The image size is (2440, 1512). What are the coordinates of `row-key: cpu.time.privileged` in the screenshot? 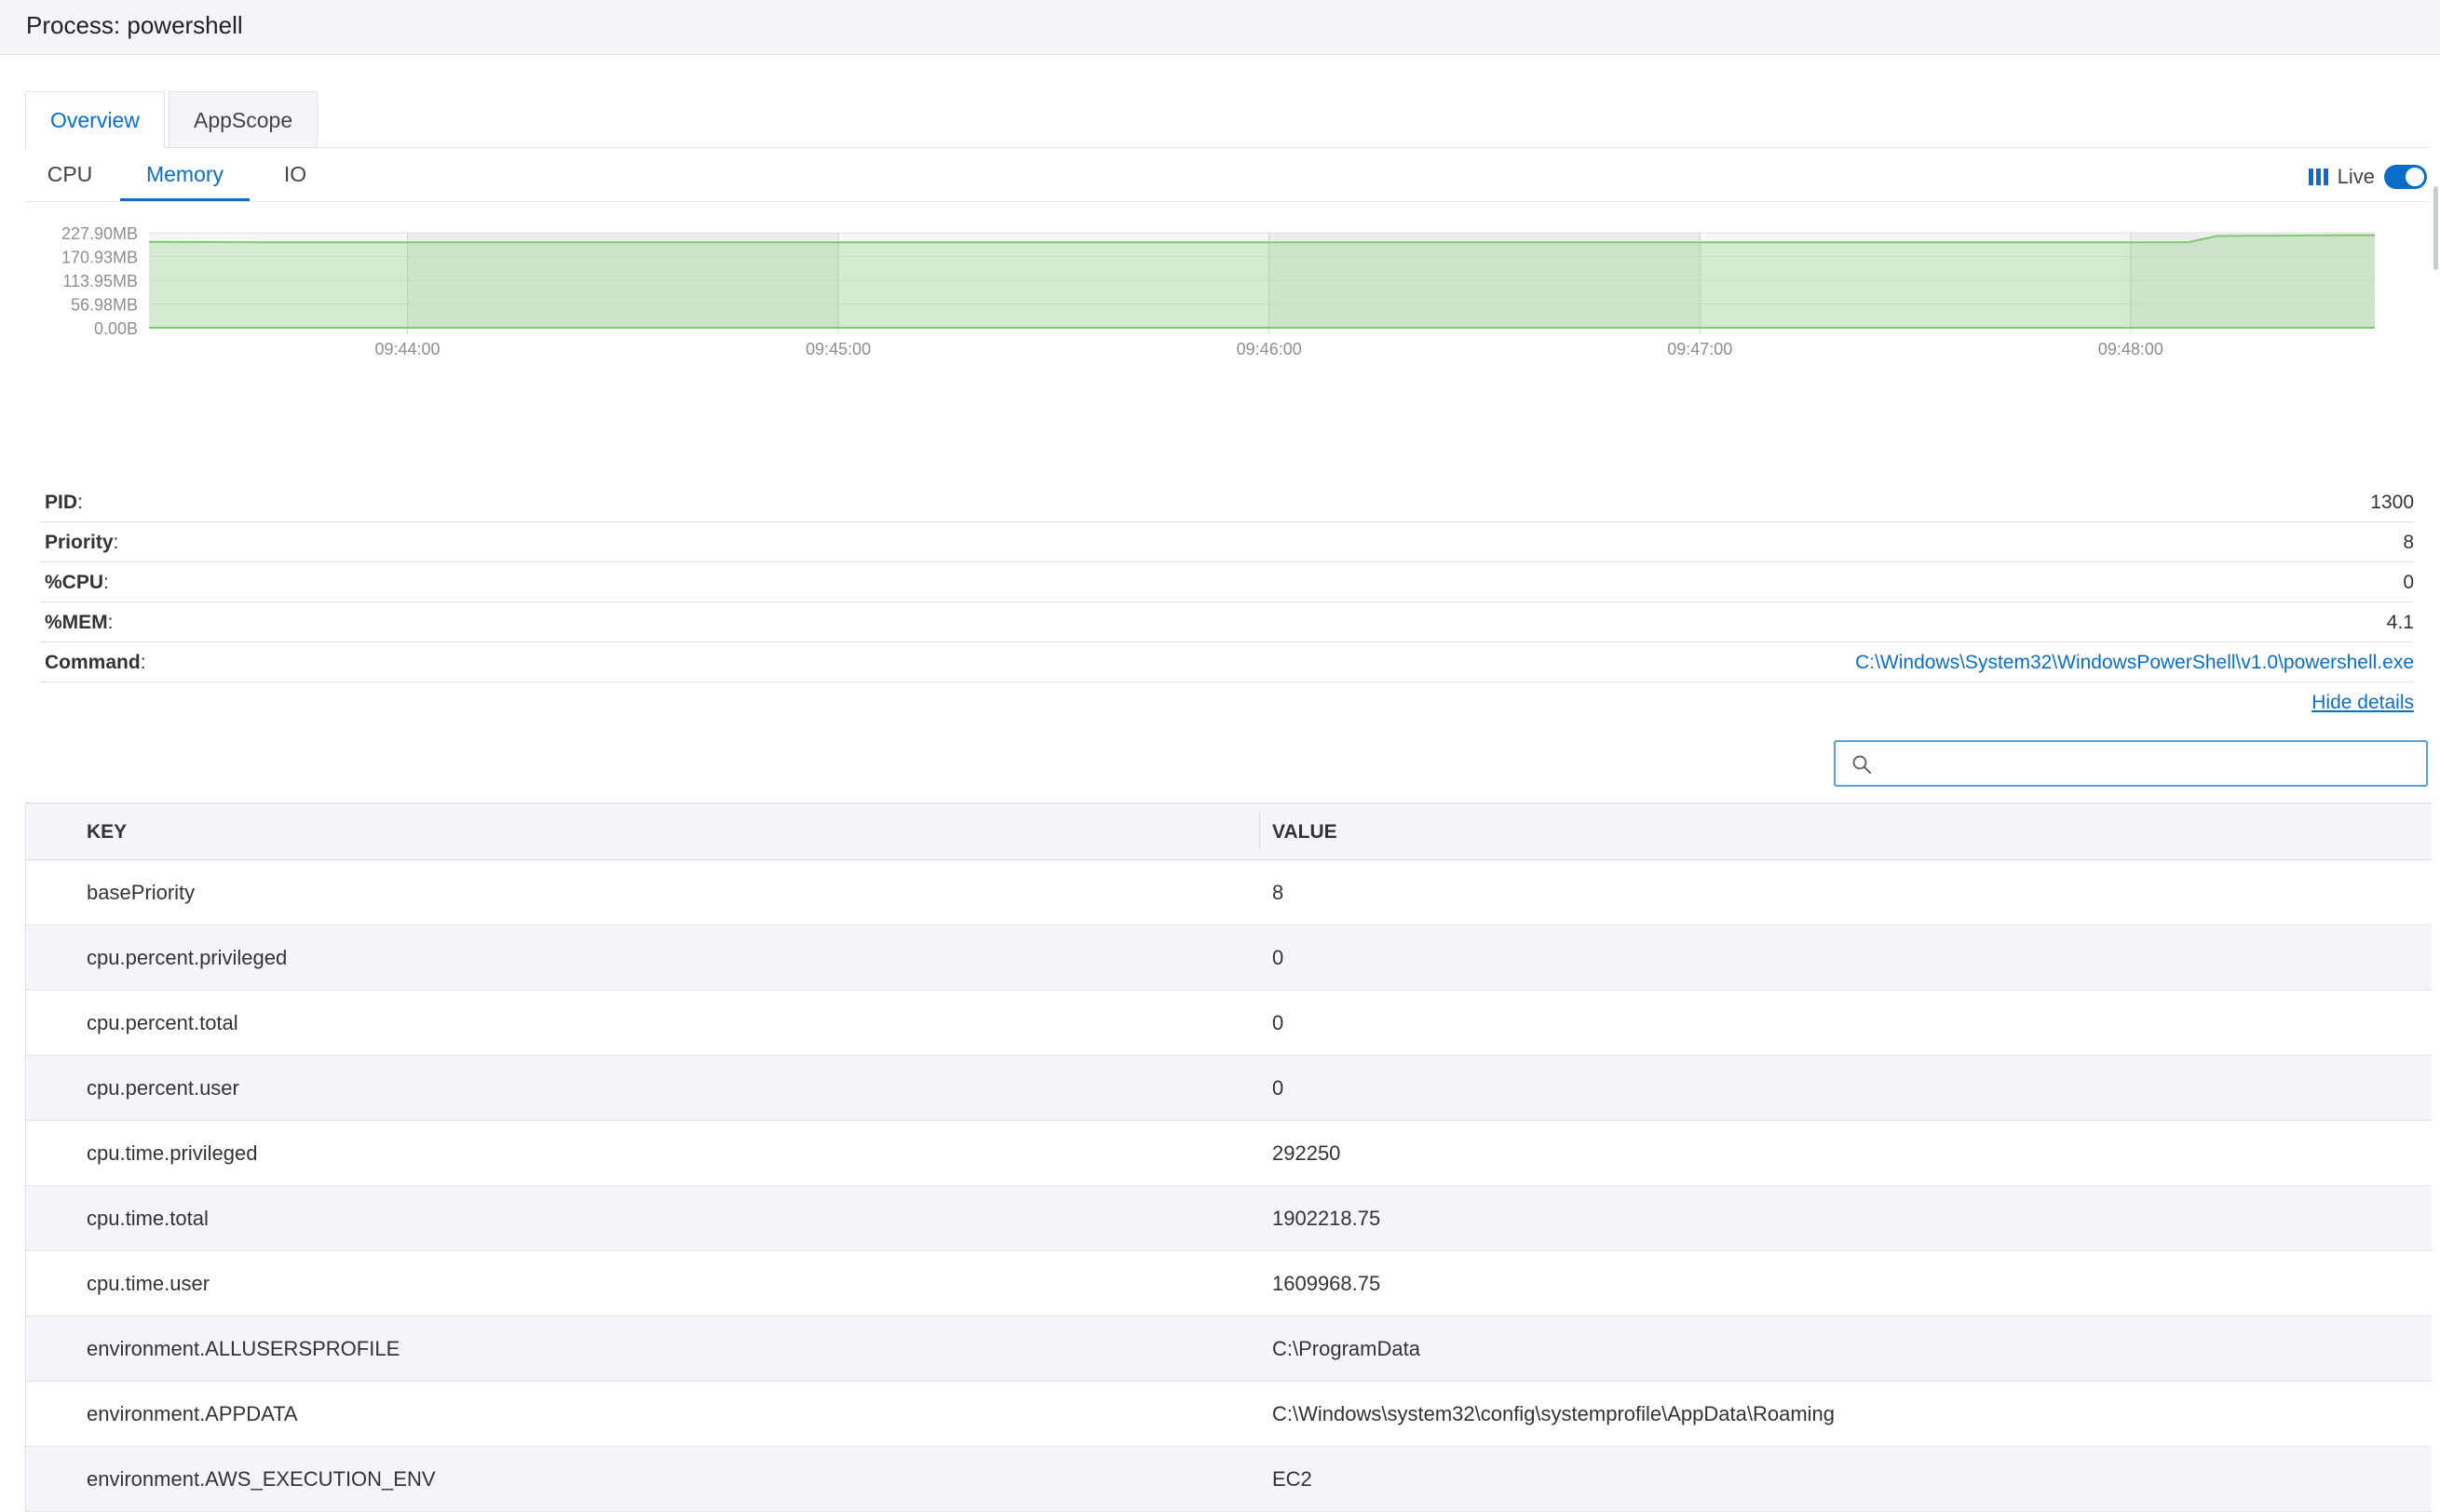 It's located at (172, 1153).